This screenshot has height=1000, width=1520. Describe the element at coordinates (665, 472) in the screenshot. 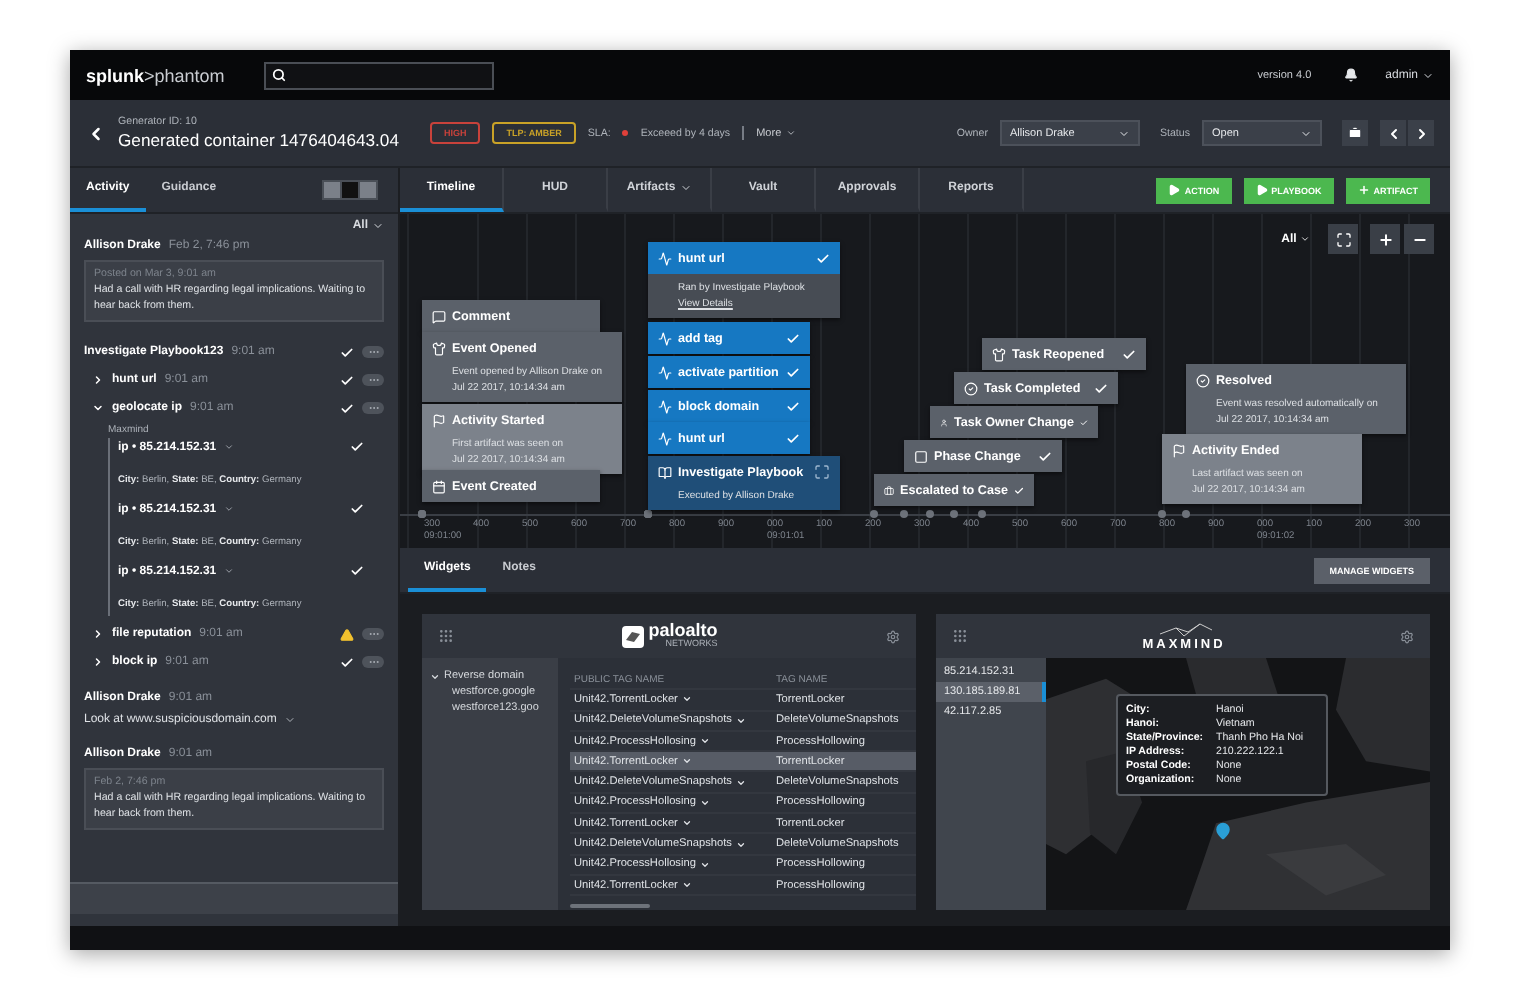

I see `book-icon` at that location.